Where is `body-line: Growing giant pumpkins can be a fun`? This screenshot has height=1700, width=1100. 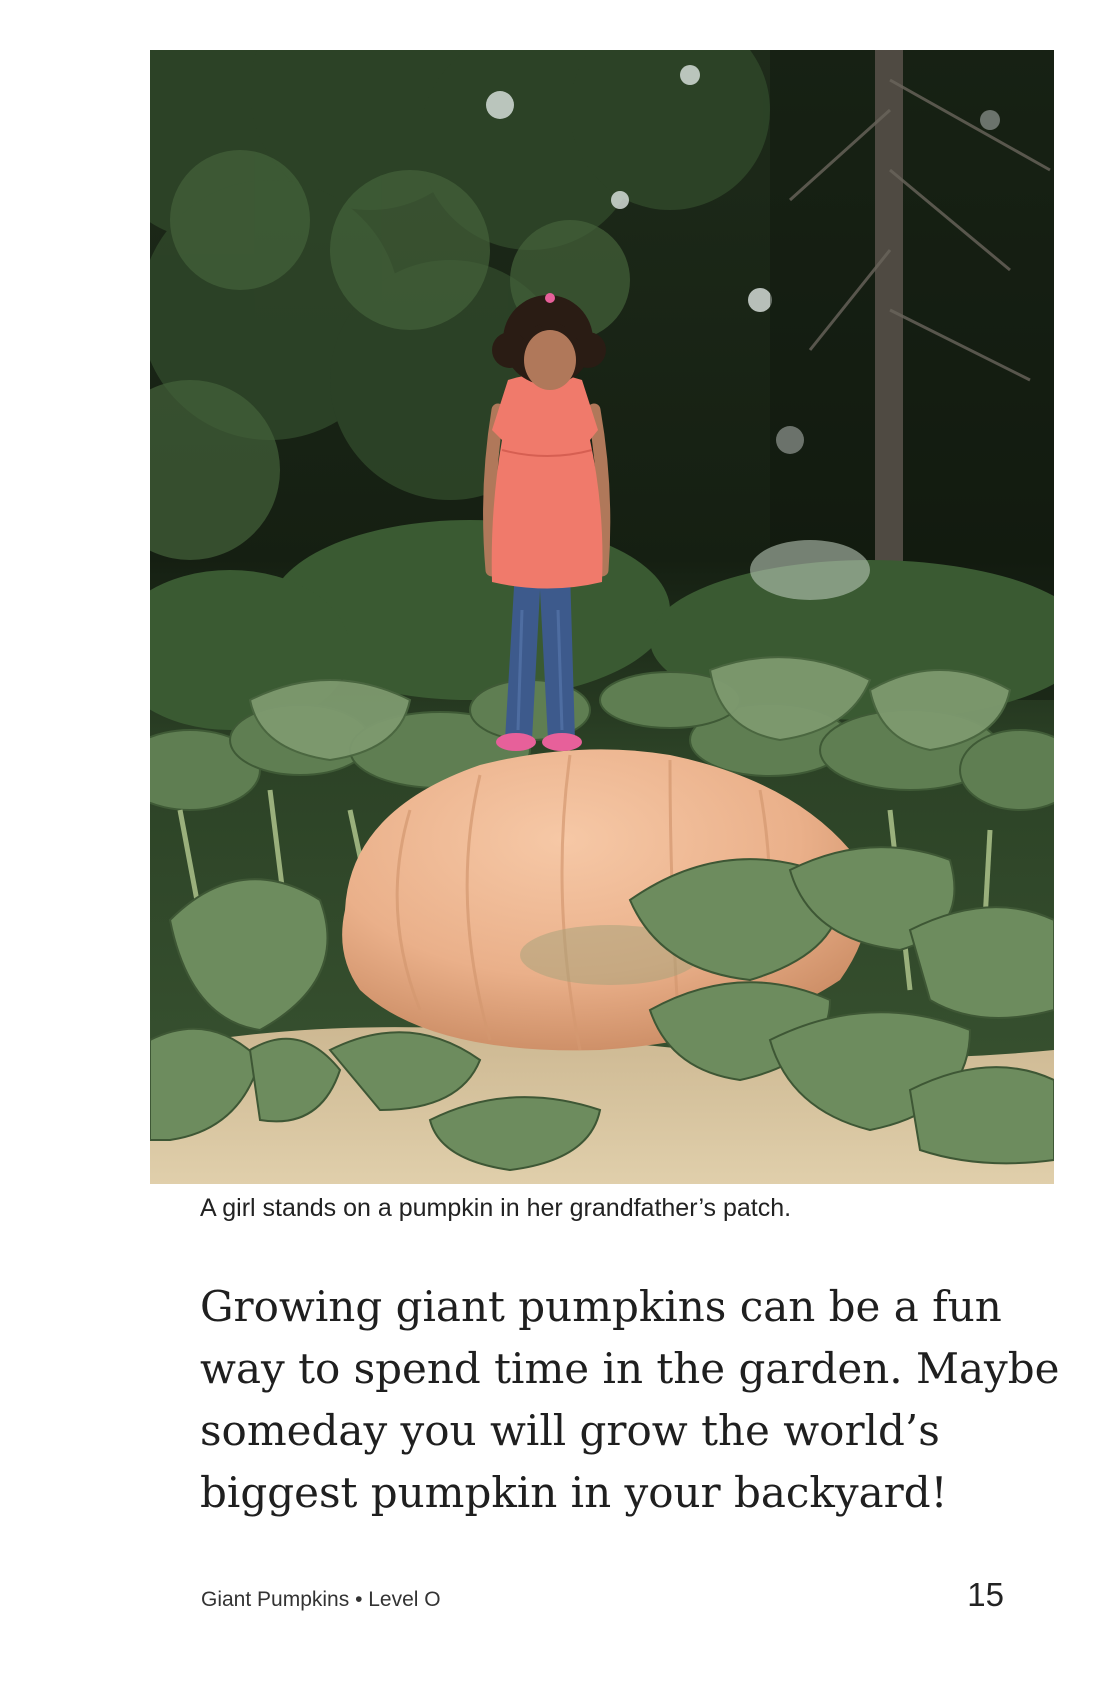 body-line: Growing giant pumpkins can be a fun is located at coordinates (601, 1306).